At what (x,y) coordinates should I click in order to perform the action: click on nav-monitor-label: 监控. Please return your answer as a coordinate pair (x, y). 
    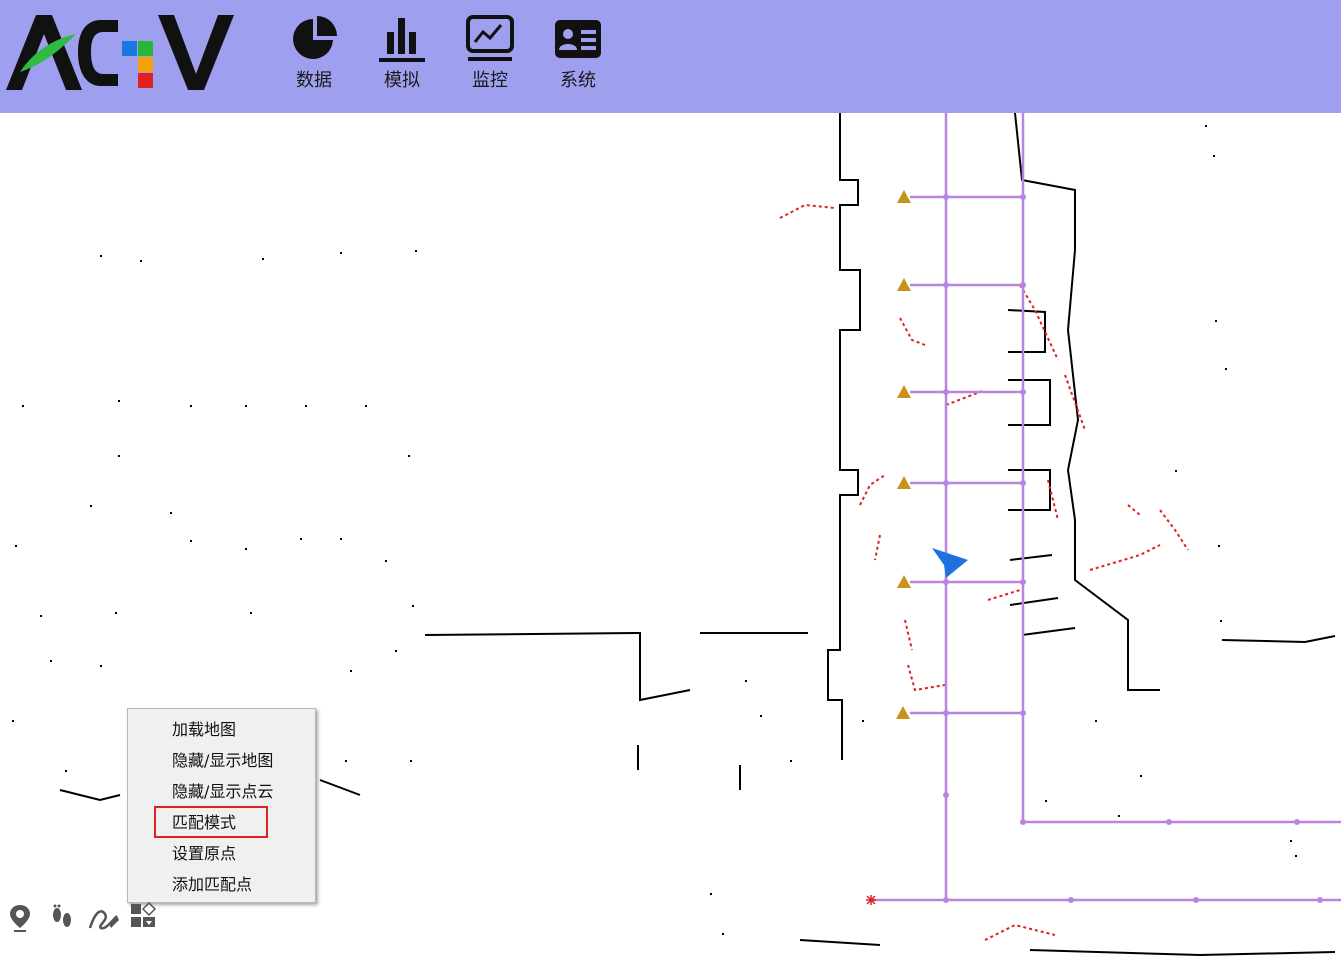
    Looking at the image, I should click on (490, 80).